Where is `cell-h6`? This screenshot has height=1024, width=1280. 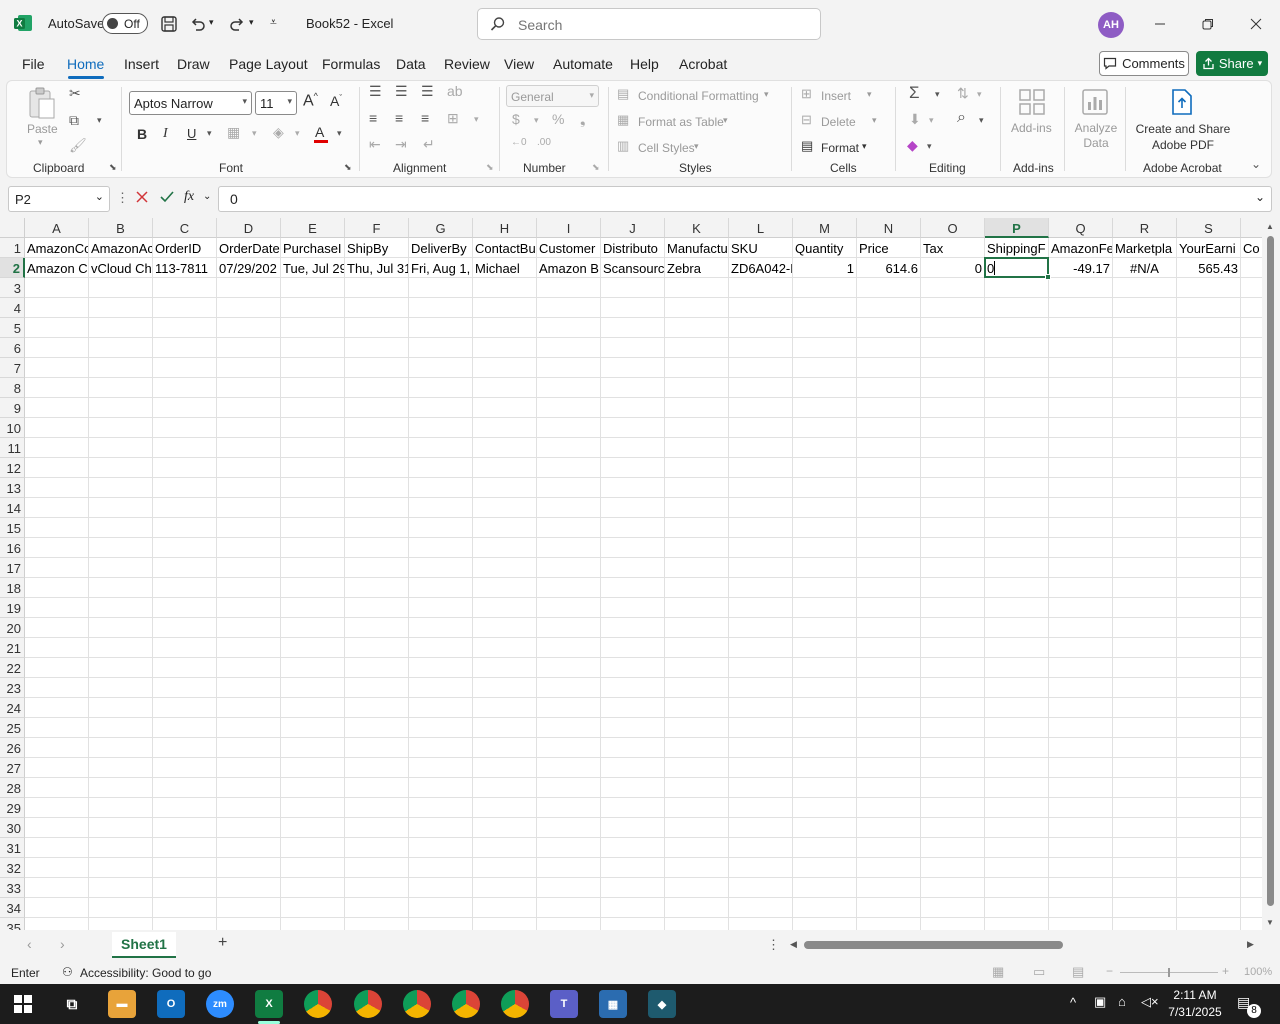
cell-h6 is located at coordinates (505, 348).